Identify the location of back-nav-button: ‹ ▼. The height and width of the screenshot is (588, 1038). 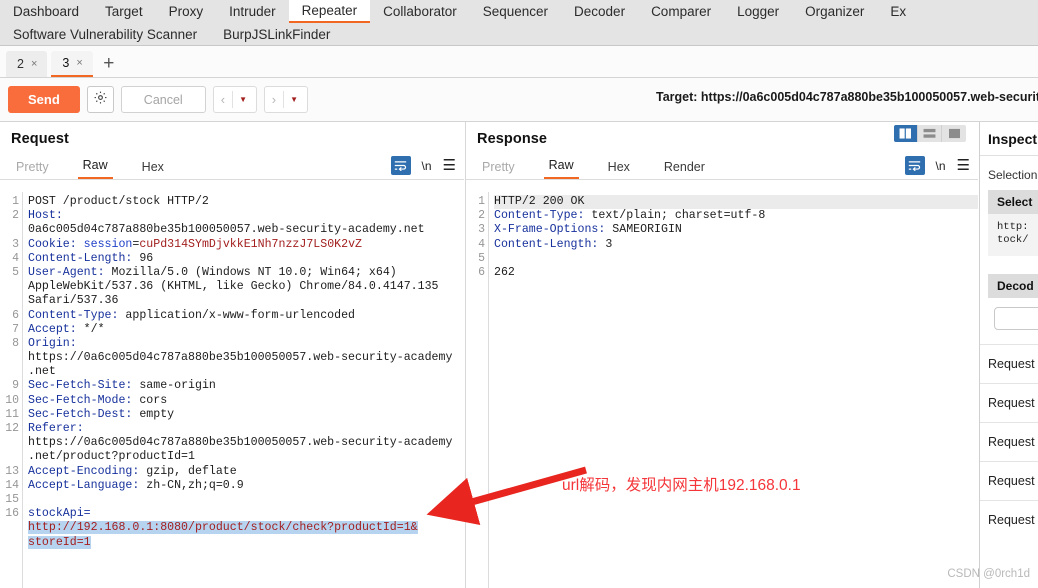
(234, 99).